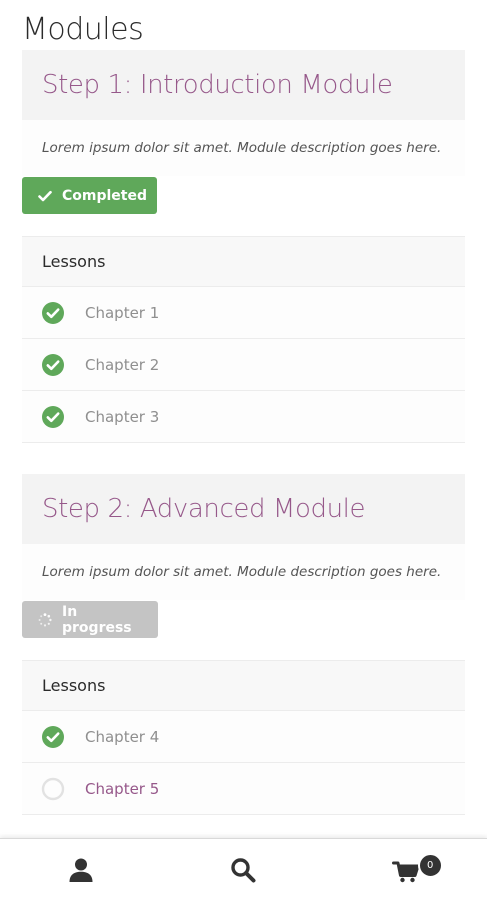 The width and height of the screenshot is (487, 905). Describe the element at coordinates (122, 737) in the screenshot. I see `lesson-label: Chapter 4` at that location.